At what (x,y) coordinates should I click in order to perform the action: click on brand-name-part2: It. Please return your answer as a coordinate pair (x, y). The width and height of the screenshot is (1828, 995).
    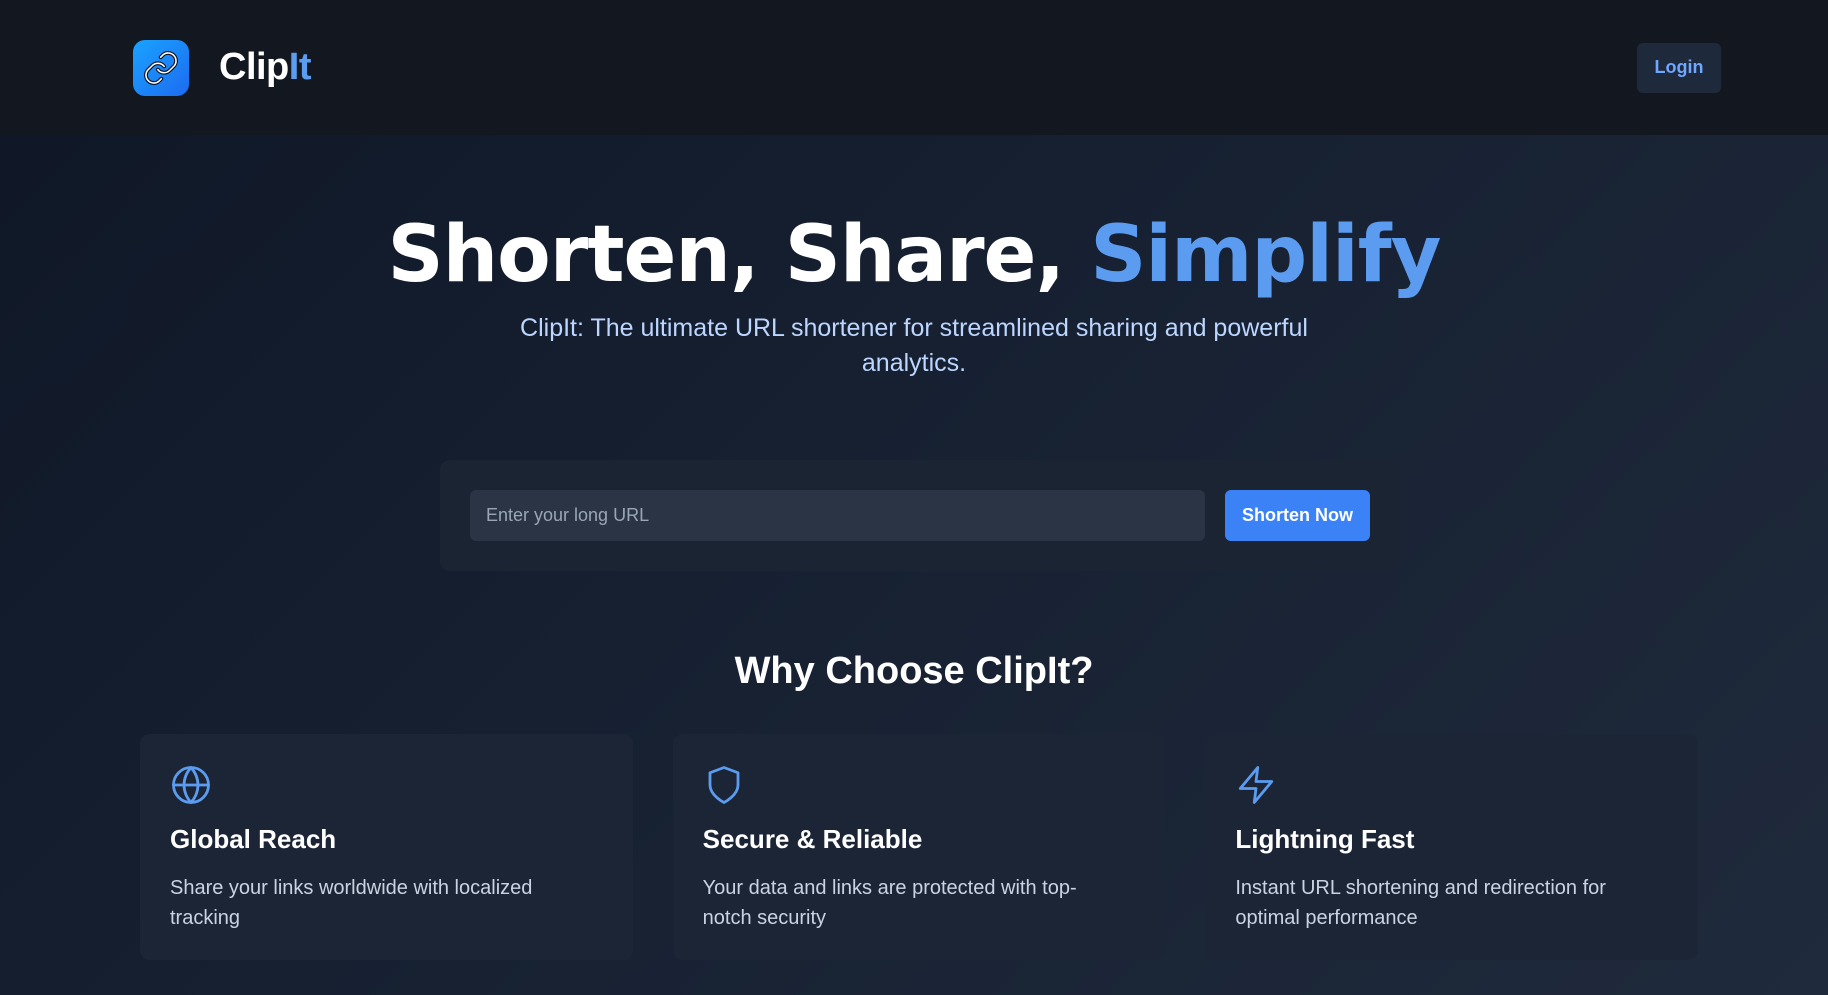
    Looking at the image, I should click on (300, 67).